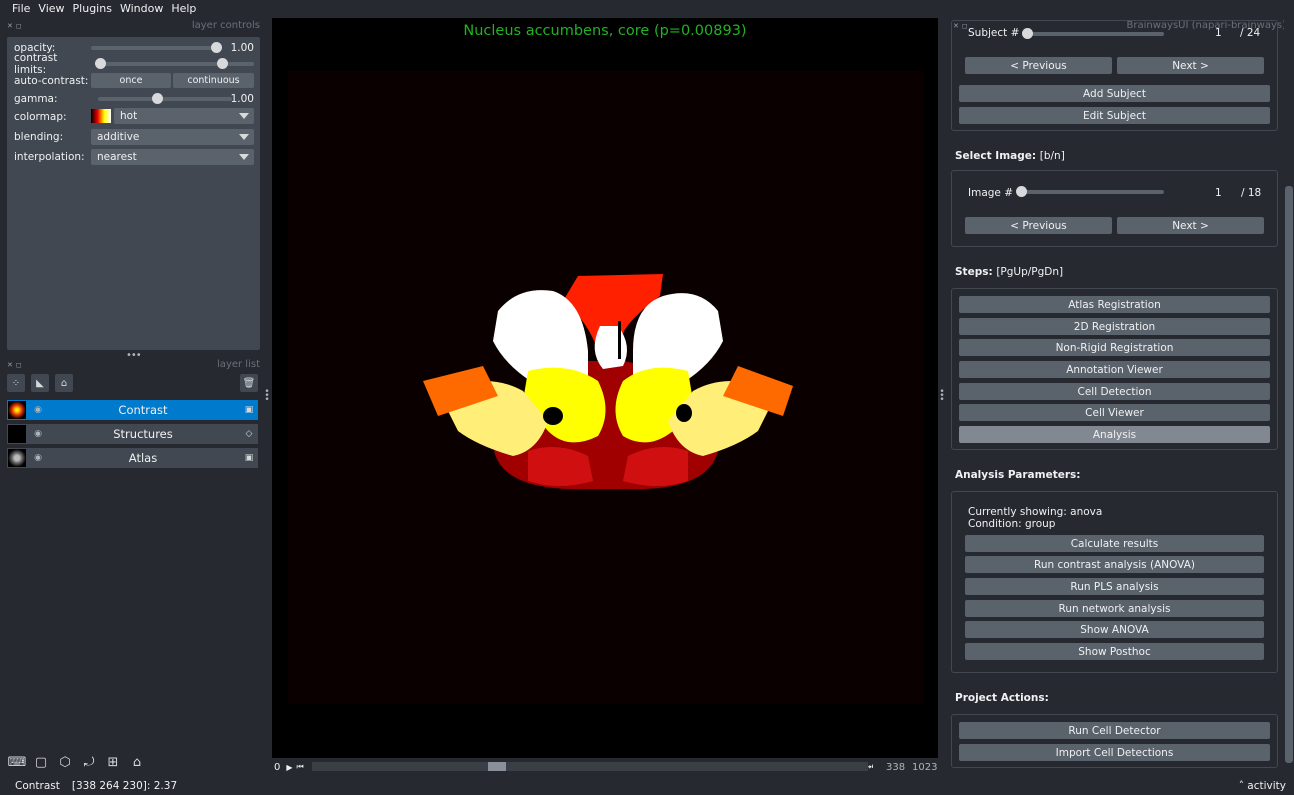  I want to click on menu-plugins: Plugins, so click(92, 8).